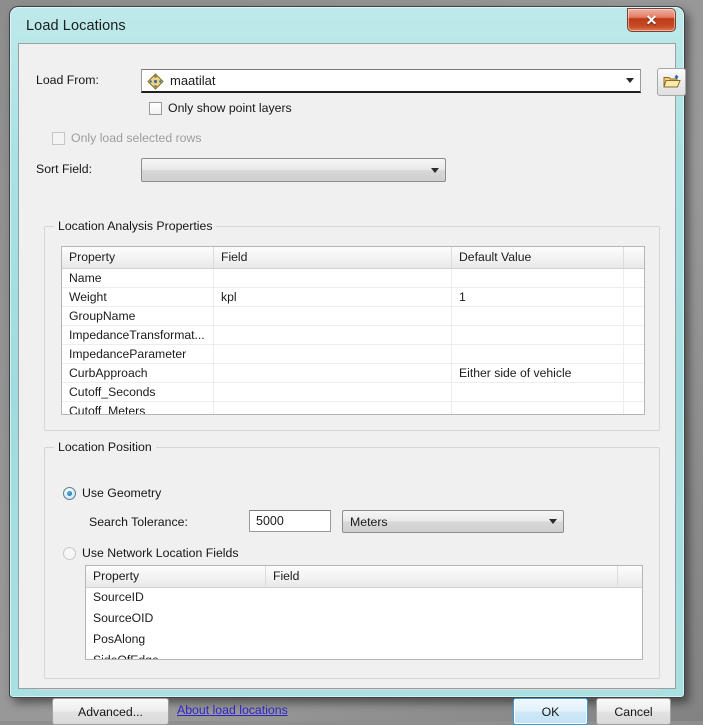  Describe the element at coordinates (290, 521) in the screenshot. I see `search-tolerance-input: 5000` at that location.